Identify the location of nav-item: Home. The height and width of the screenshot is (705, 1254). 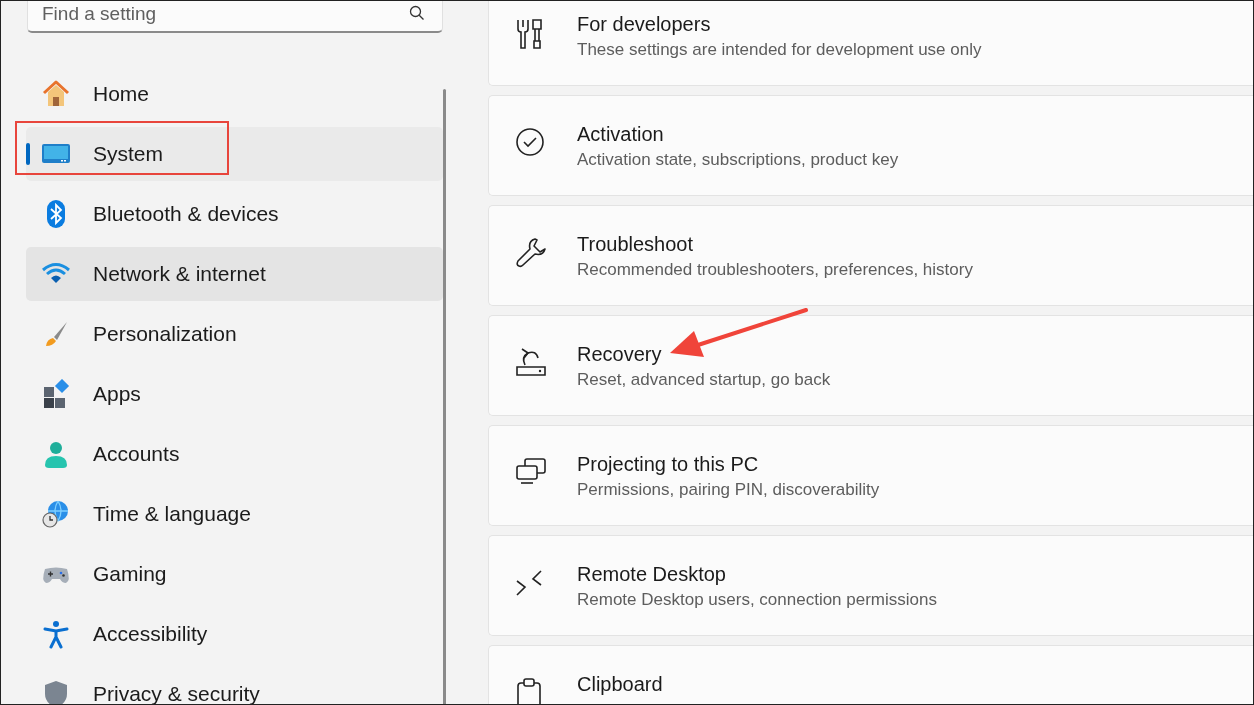
(234, 94).